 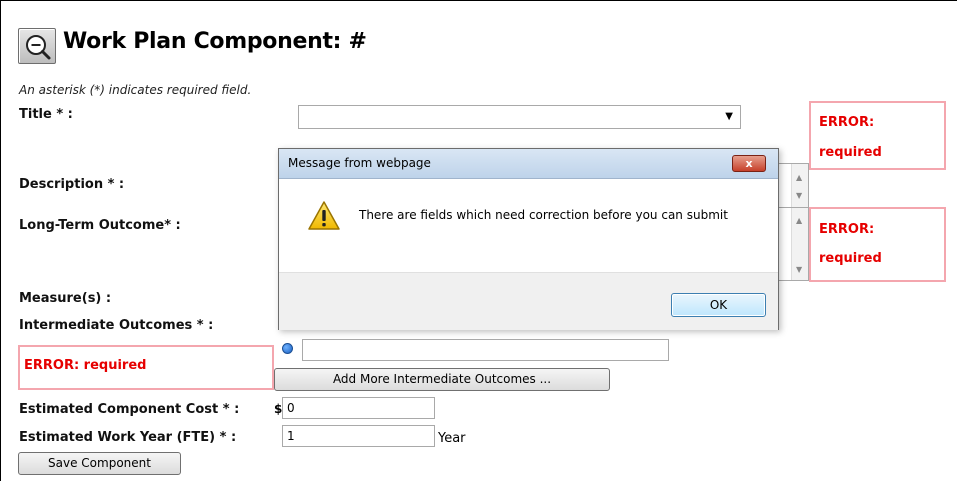 What do you see at coordinates (202, 41) in the screenshot?
I see `page-title-text: Work Plan Component:` at bounding box center [202, 41].